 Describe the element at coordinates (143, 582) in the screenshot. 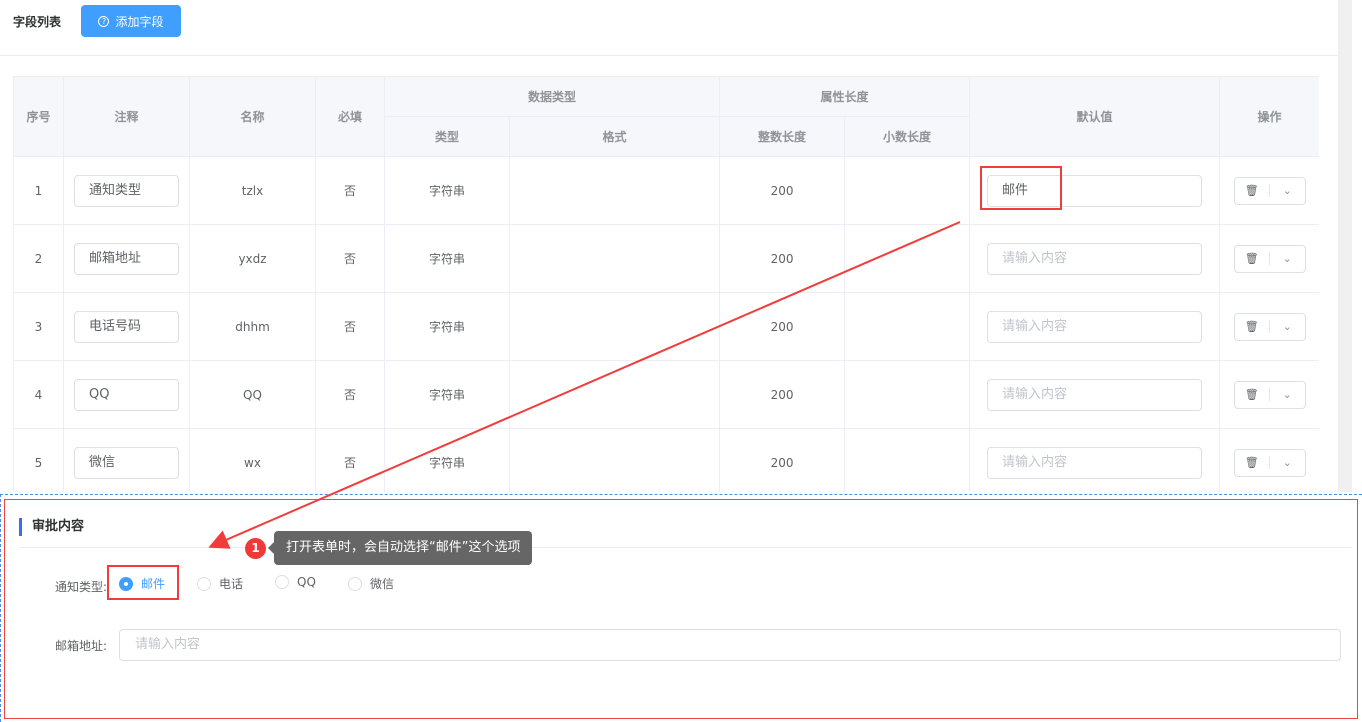

I see `highlight-selected-radio` at that location.